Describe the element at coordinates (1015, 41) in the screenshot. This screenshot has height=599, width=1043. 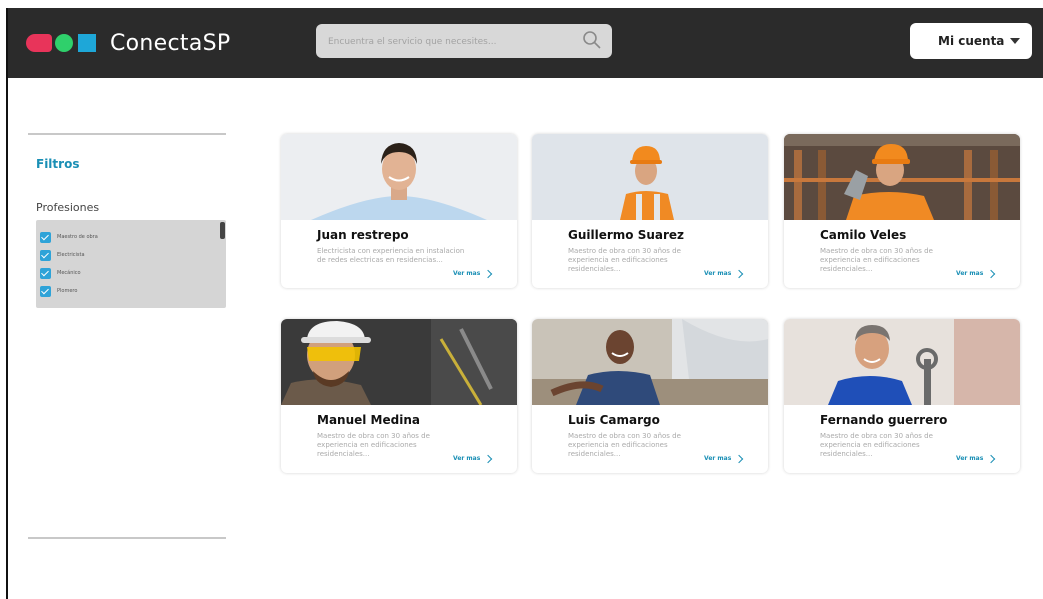
I see `caret-down-icon` at that location.